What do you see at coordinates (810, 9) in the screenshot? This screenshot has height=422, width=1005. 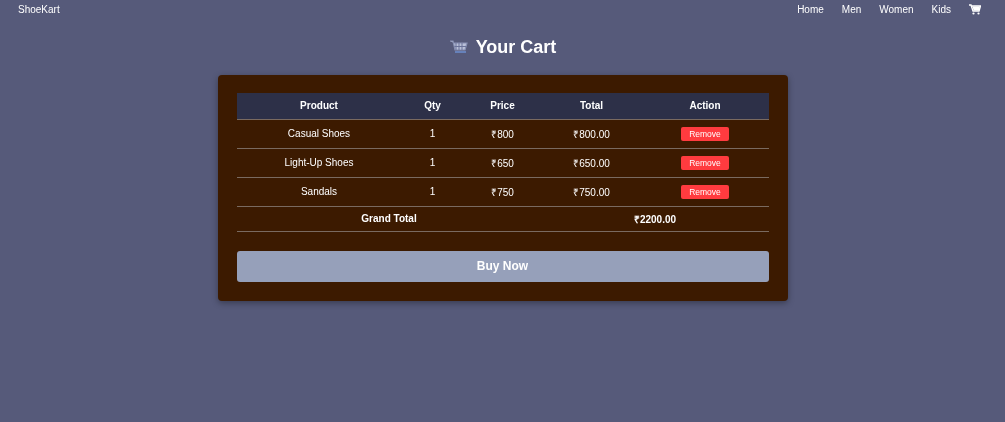 I see `nav-link: Home` at bounding box center [810, 9].